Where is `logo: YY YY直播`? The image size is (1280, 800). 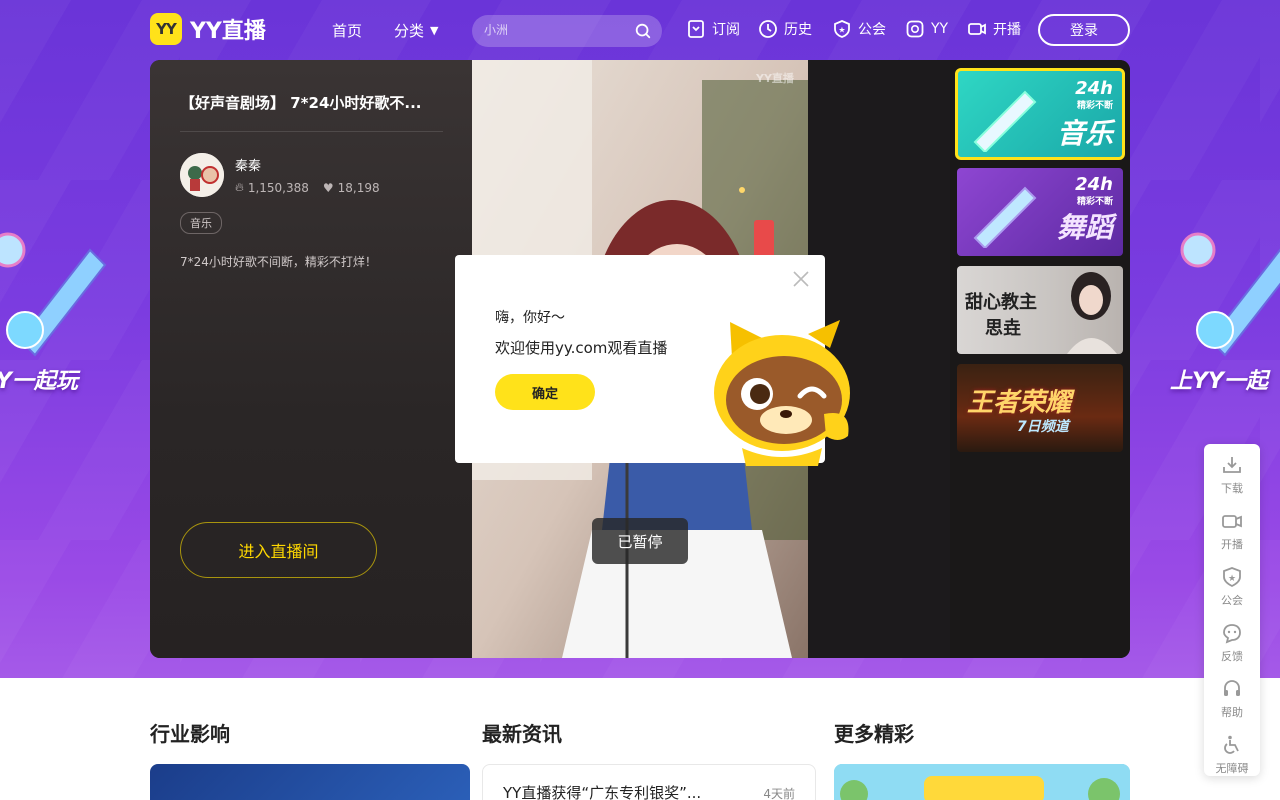 logo: YY YY直播 is located at coordinates (208, 29).